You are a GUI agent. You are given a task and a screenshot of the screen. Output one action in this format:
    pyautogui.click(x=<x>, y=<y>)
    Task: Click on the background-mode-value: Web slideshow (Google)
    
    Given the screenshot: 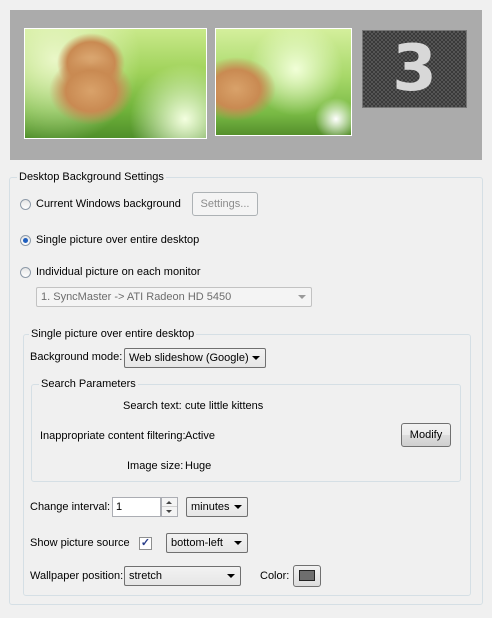 What is the action you would take?
    pyautogui.click(x=189, y=358)
    